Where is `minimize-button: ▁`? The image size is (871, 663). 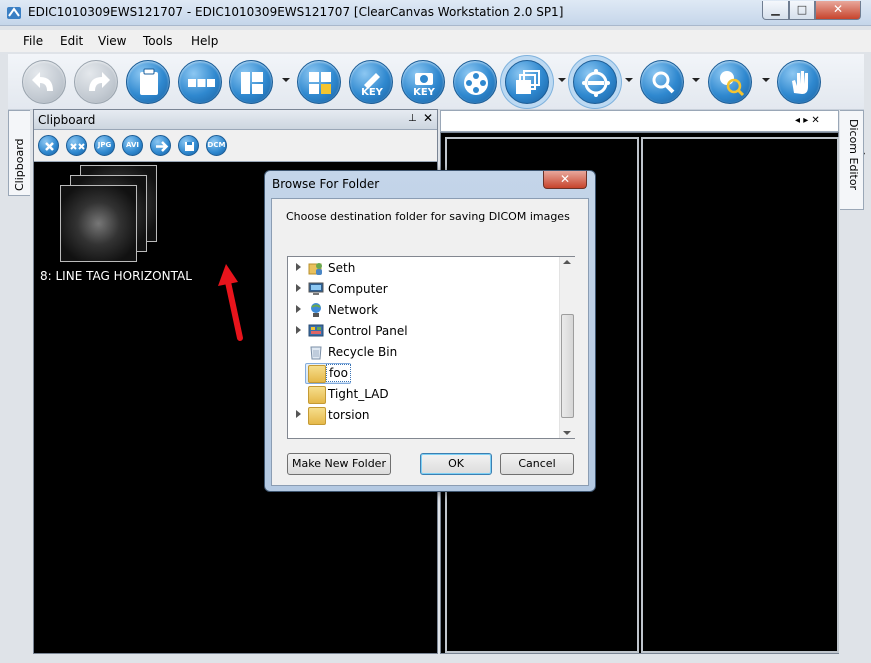 minimize-button: ▁ is located at coordinates (775, 10).